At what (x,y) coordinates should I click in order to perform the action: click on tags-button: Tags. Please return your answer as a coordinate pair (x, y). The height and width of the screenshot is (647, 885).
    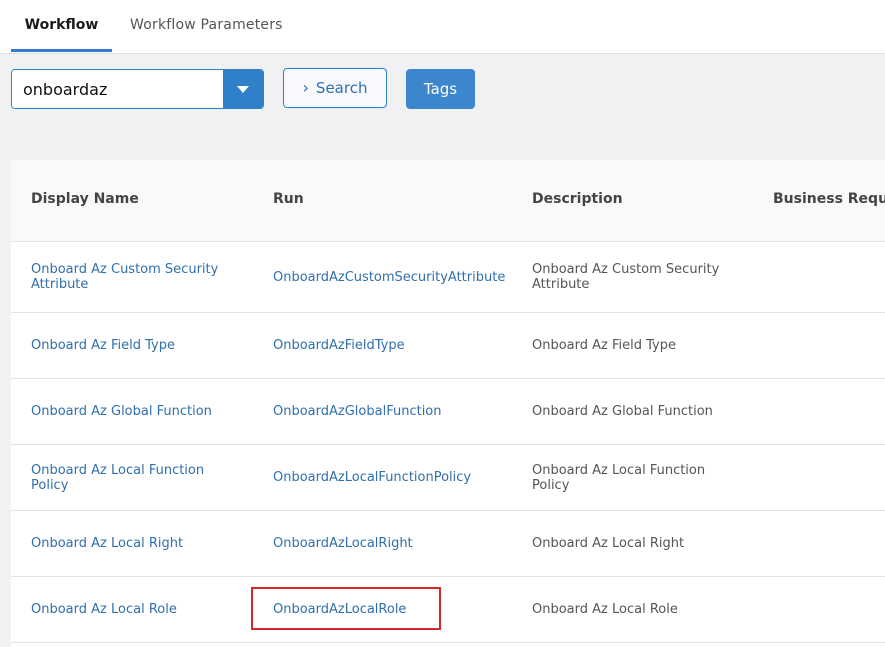
    Looking at the image, I should click on (440, 89).